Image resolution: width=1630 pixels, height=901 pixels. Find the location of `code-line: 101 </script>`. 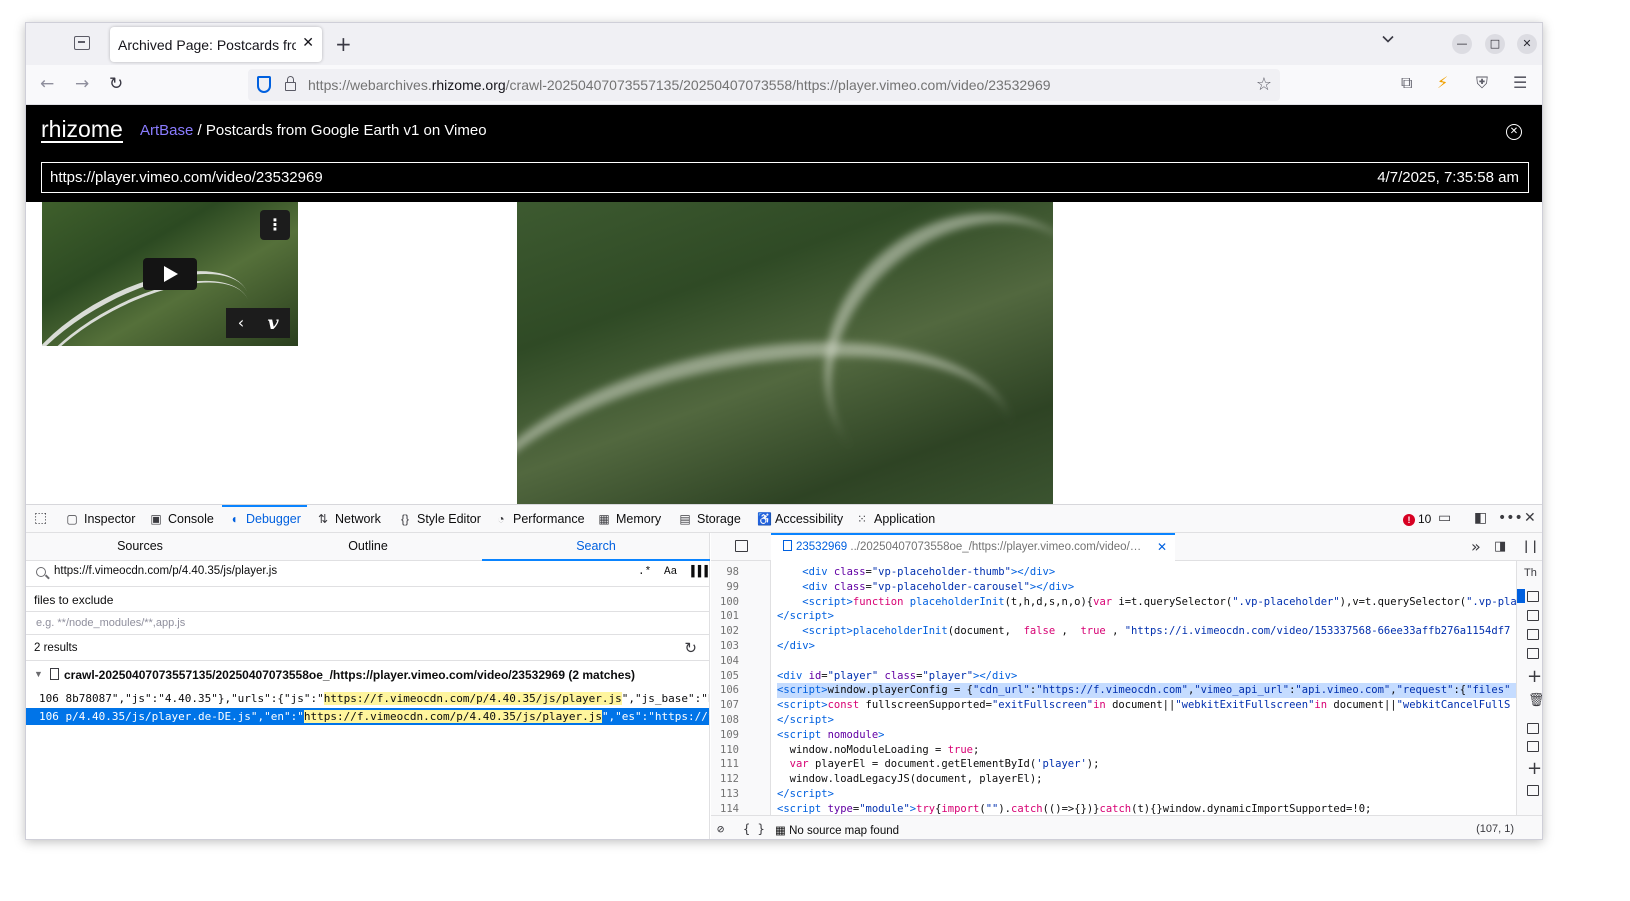

code-line: 101 </script> is located at coordinates (1113, 616).